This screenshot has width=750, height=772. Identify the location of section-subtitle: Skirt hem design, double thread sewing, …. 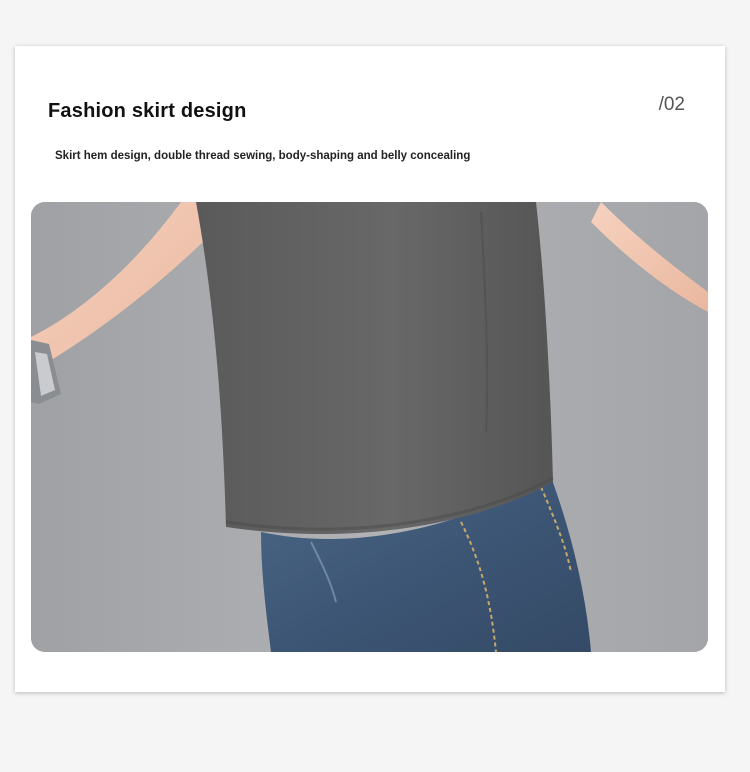
(263, 156).